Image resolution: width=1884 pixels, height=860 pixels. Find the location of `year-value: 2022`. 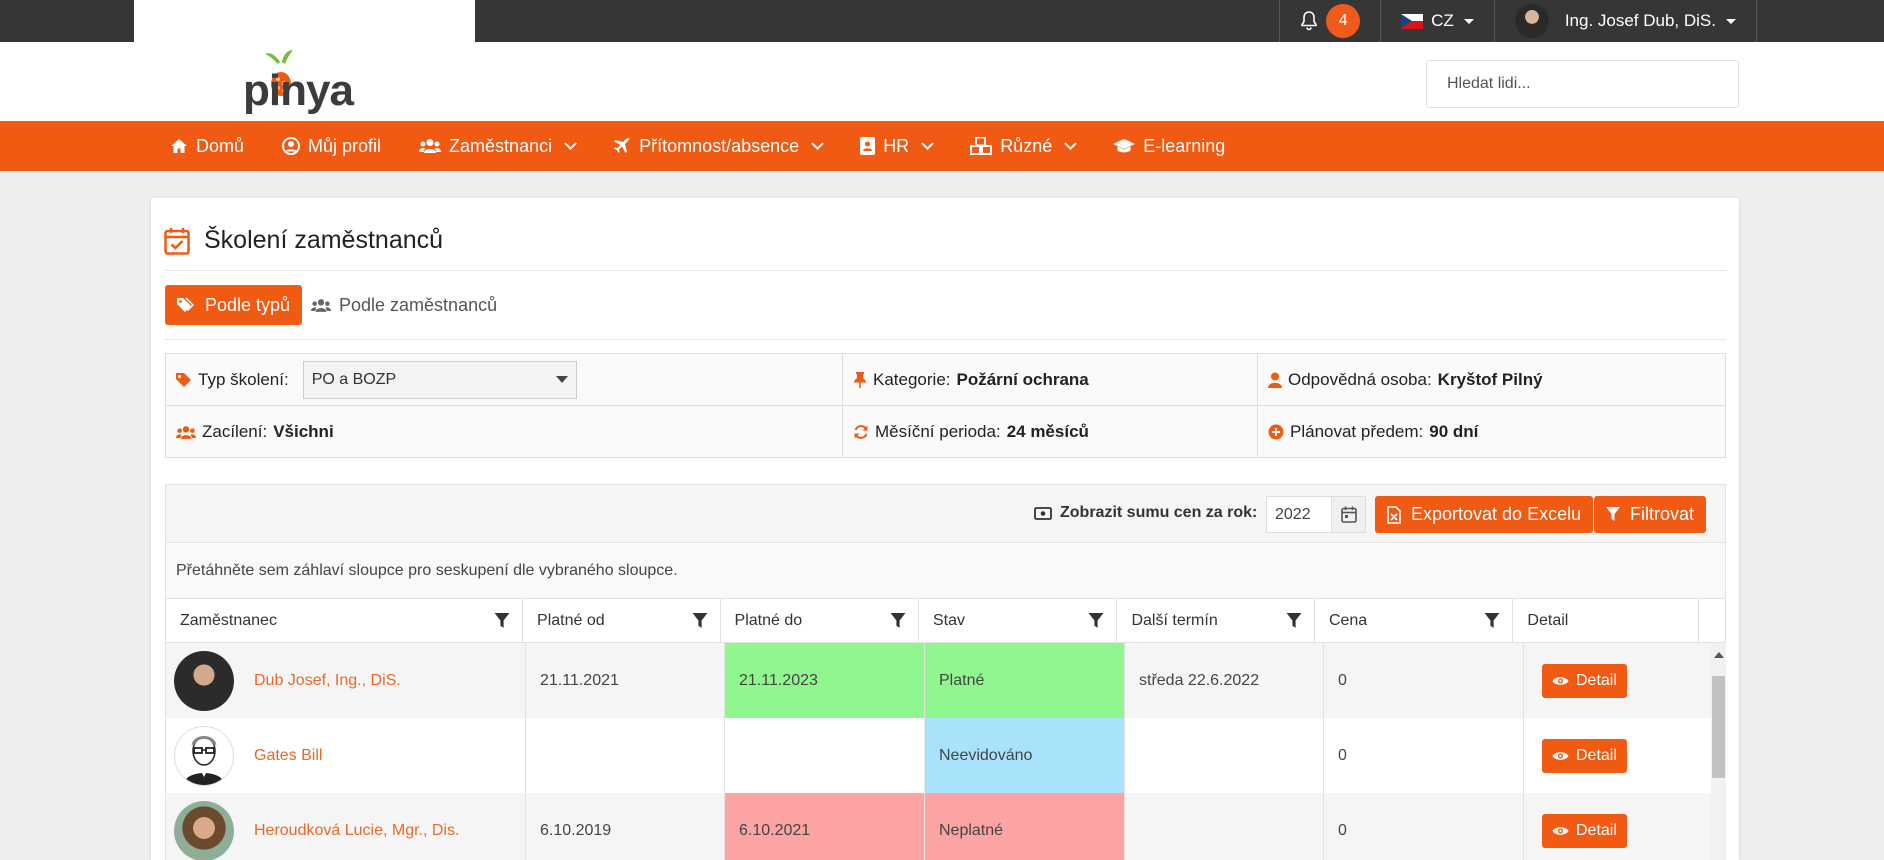

year-value: 2022 is located at coordinates (1293, 514).